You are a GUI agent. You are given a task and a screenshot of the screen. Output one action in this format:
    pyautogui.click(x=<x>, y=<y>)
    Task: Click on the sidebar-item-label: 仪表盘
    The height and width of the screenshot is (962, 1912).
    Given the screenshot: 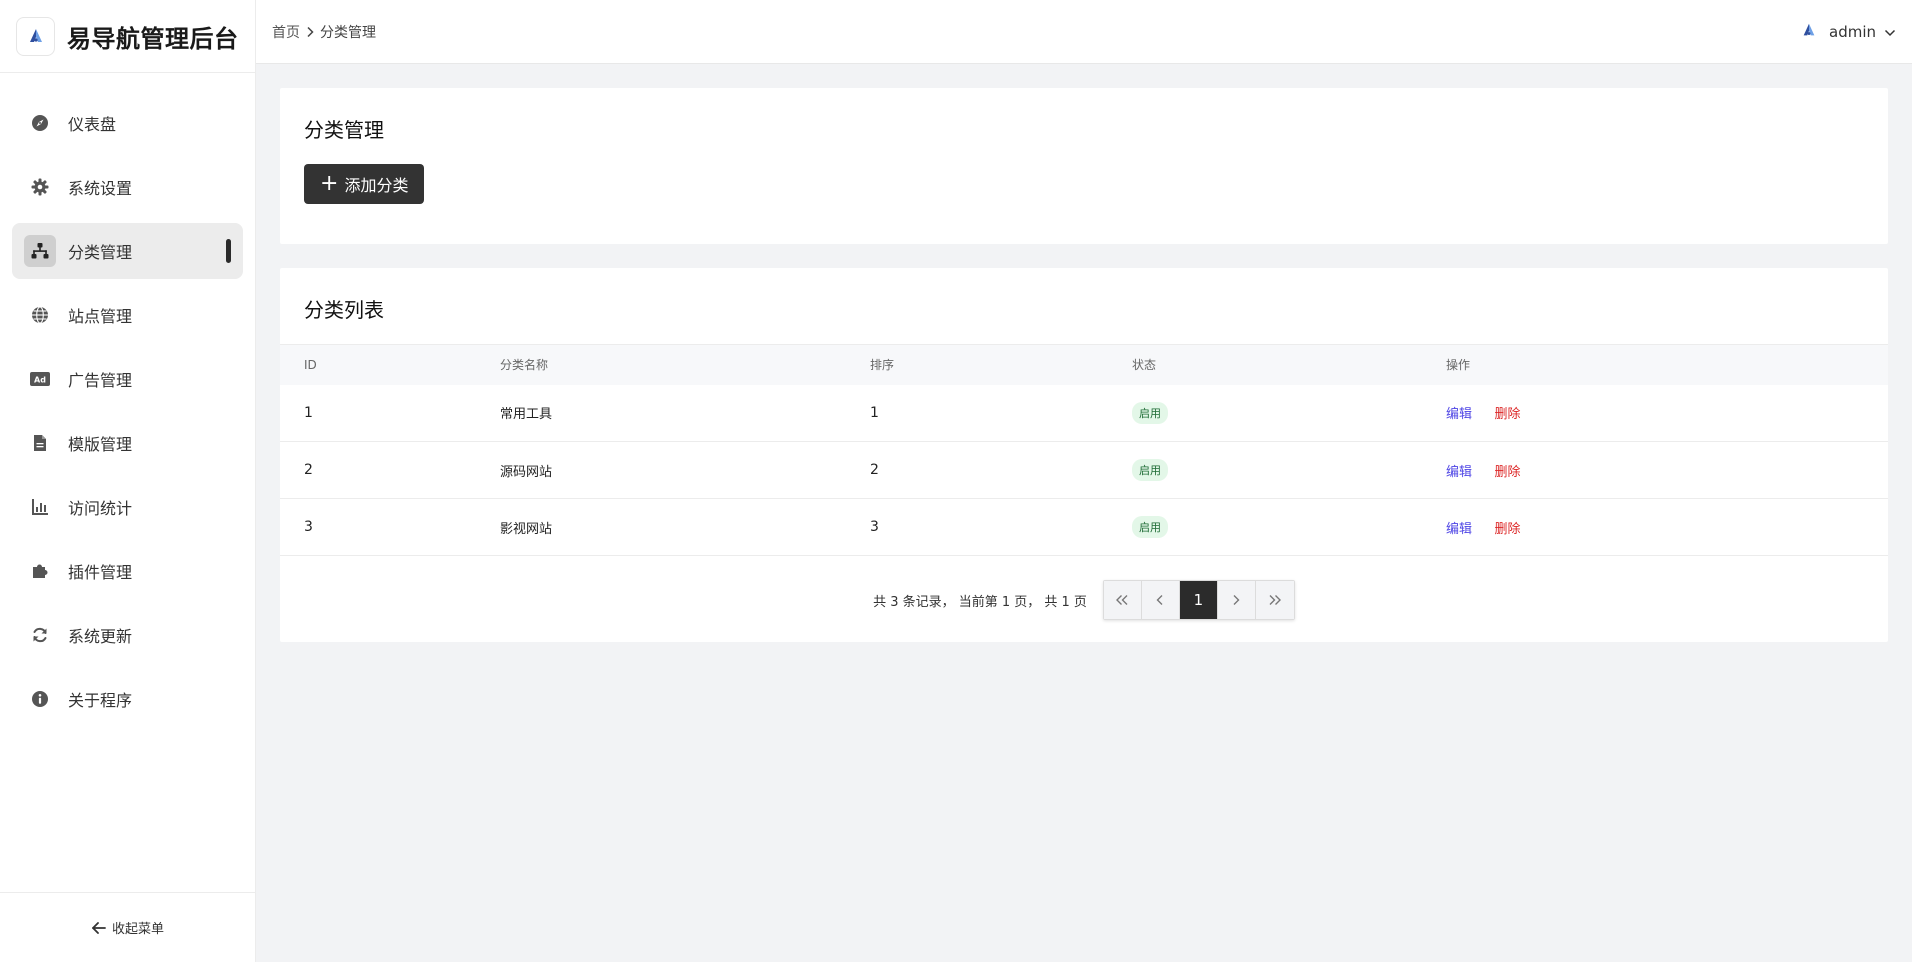 What is the action you would take?
    pyautogui.click(x=92, y=124)
    